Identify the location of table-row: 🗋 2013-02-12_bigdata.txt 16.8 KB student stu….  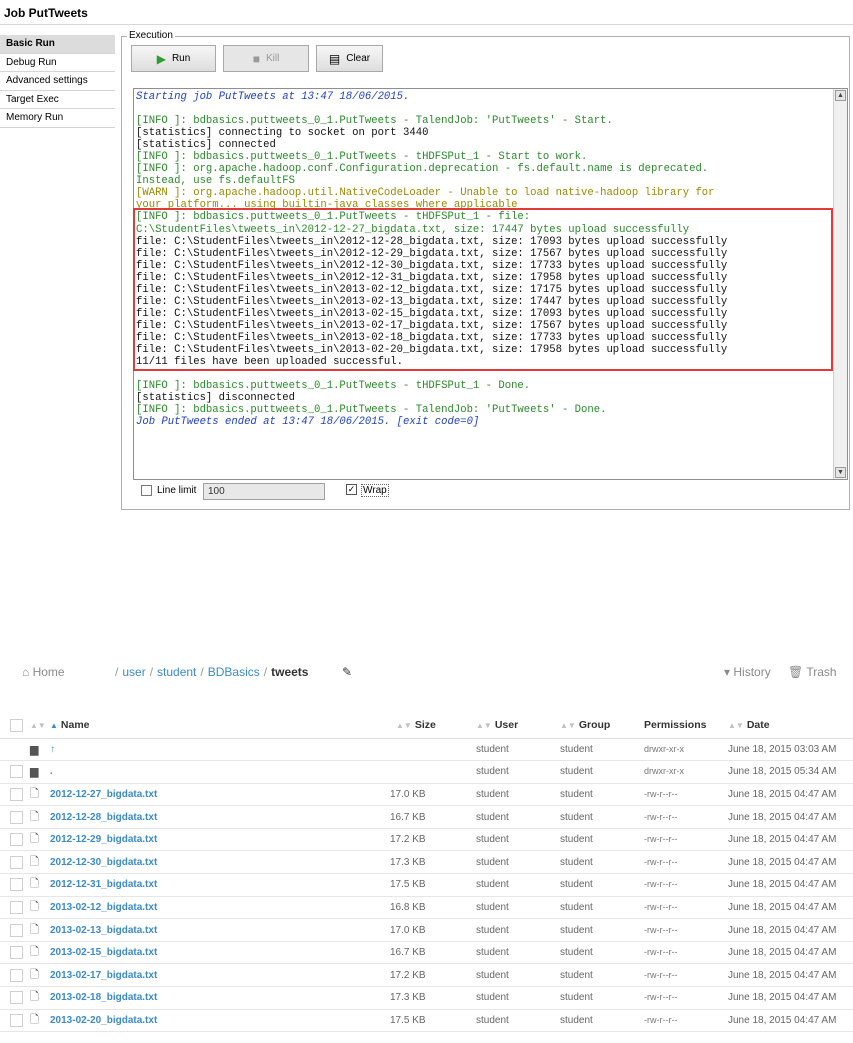
(426, 908).